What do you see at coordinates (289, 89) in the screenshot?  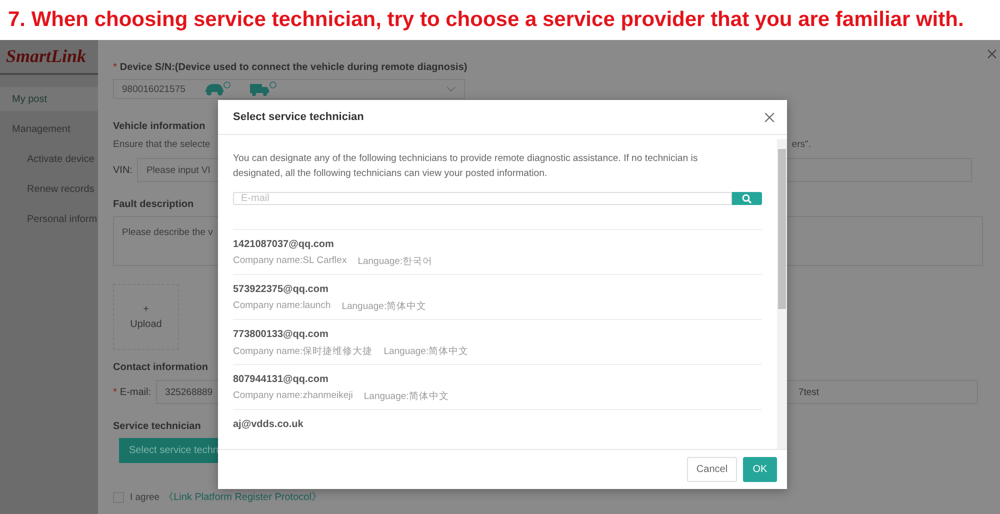 I see `device-select: 980016021575` at bounding box center [289, 89].